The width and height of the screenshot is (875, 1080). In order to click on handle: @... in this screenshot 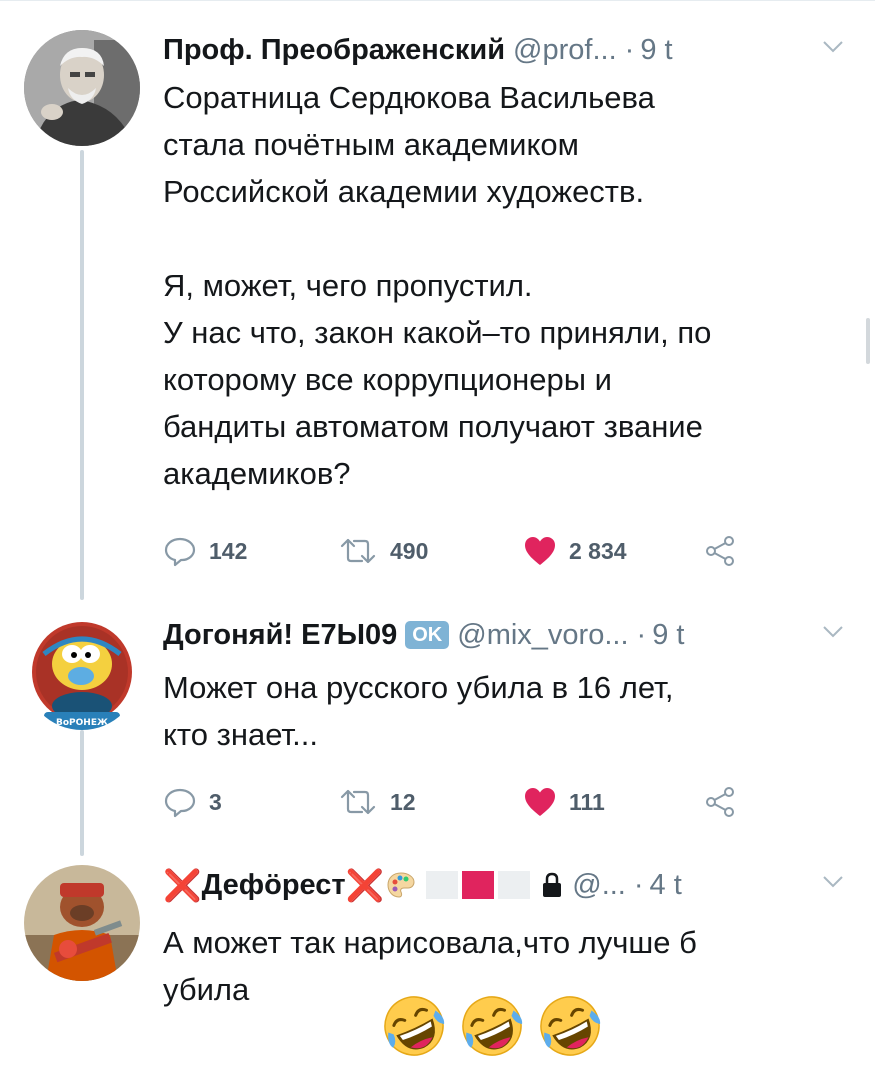, I will do `click(599, 885)`.